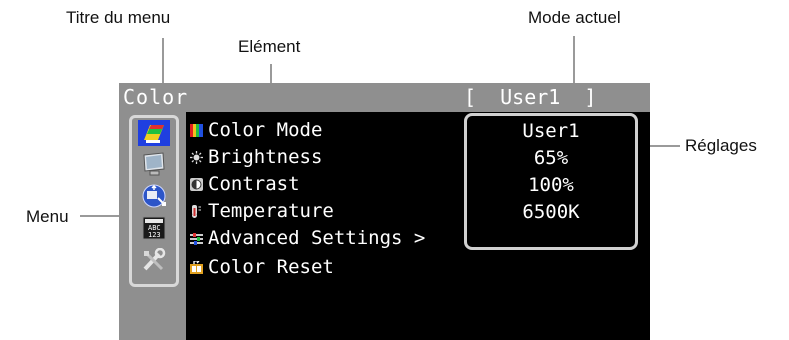 The image size is (789, 340). What do you see at coordinates (551, 158) in the screenshot?
I see `brightness-value: 65%` at bounding box center [551, 158].